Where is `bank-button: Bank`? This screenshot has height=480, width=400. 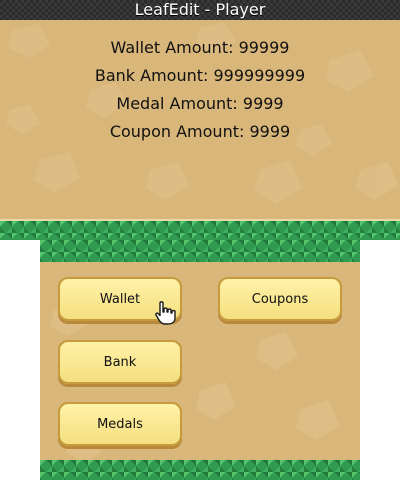 bank-button: Bank is located at coordinates (120, 362).